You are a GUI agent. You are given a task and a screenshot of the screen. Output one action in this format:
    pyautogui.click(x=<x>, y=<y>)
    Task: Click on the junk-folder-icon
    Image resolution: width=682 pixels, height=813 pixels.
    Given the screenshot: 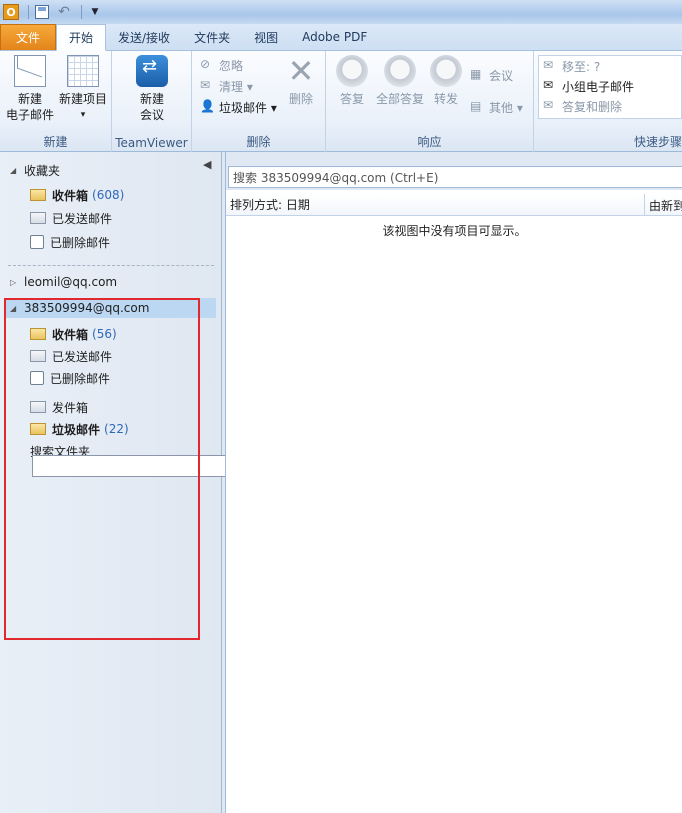 What is the action you would take?
    pyautogui.click(x=38, y=429)
    